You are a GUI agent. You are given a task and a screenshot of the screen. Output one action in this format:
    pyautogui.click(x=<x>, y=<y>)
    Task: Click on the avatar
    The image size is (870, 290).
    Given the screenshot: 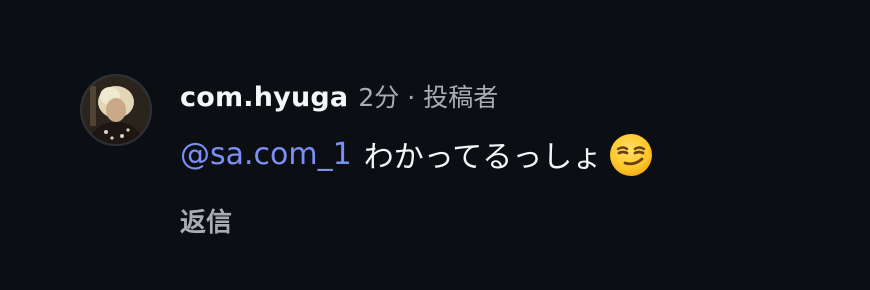 What is the action you would take?
    pyautogui.click(x=116, y=110)
    